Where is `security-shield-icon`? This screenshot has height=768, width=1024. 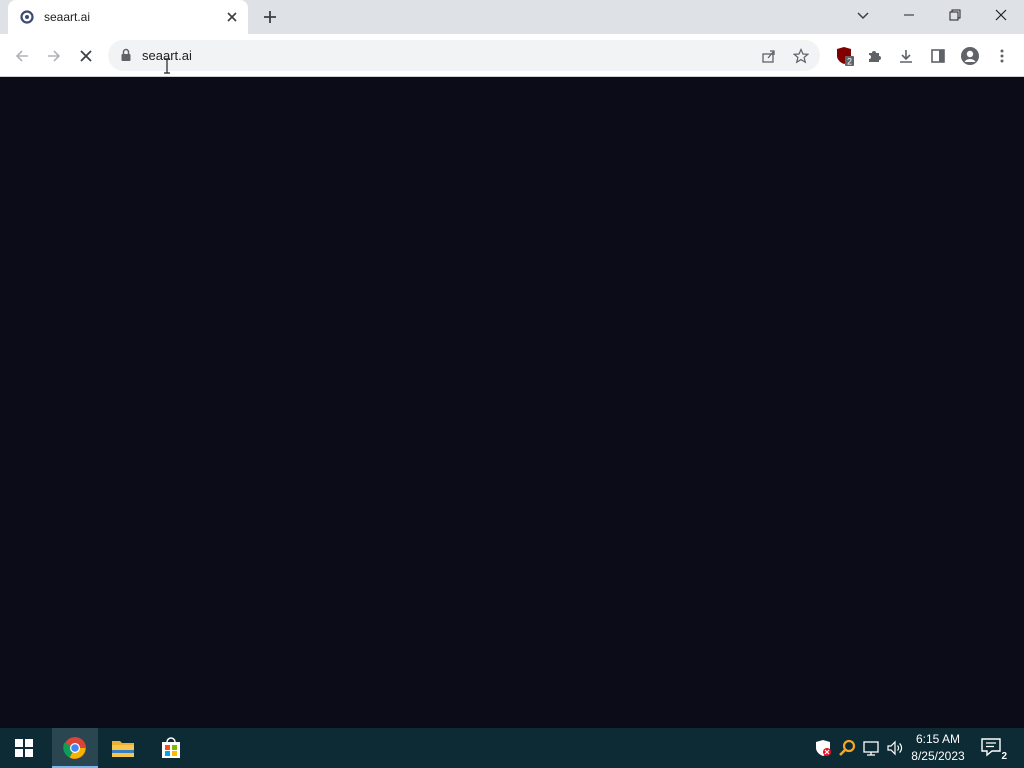
security-shield-icon is located at coordinates (823, 748).